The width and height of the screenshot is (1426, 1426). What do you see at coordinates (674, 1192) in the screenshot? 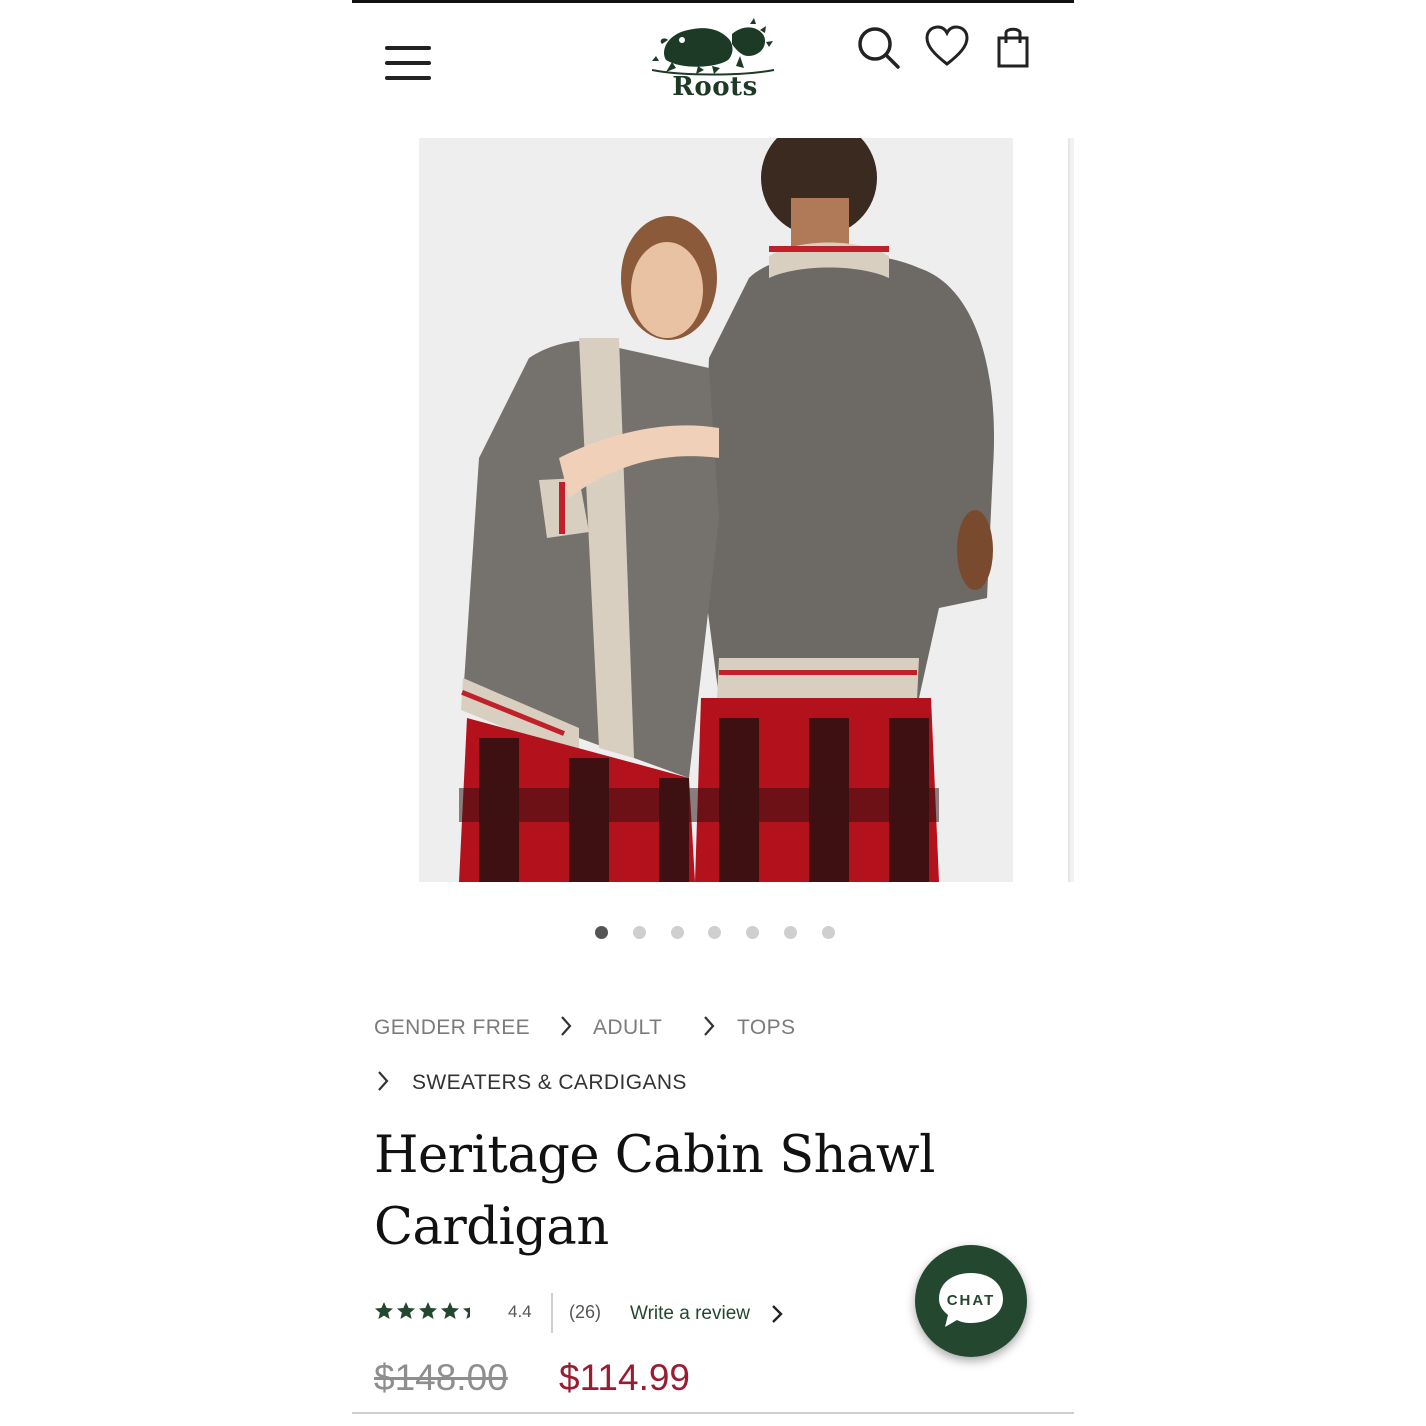
I see `product-title: Heritage Cabin Shawl Cardigan` at bounding box center [674, 1192].